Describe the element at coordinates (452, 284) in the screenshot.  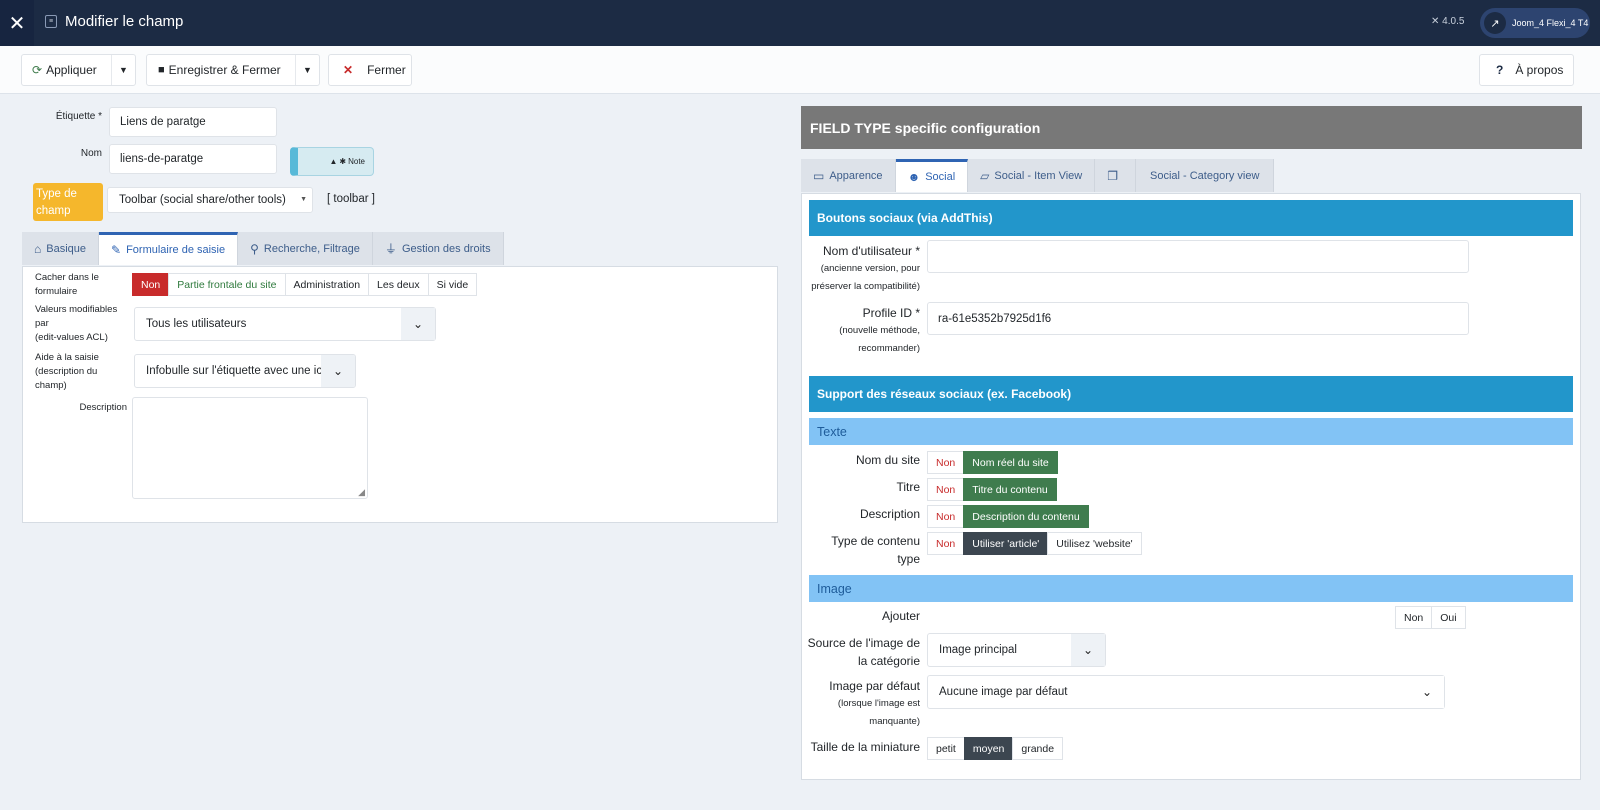
I see `hide-option-empty: Si vide` at that location.